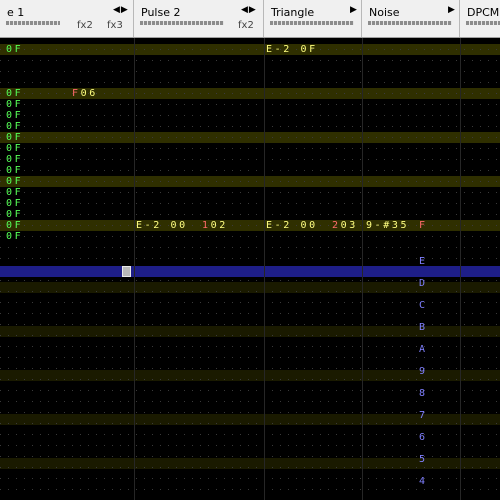 Image resolution: width=500 pixels, height=500 pixels. Describe the element at coordinates (126, 271) in the screenshot. I see `scroll-handle` at that location.